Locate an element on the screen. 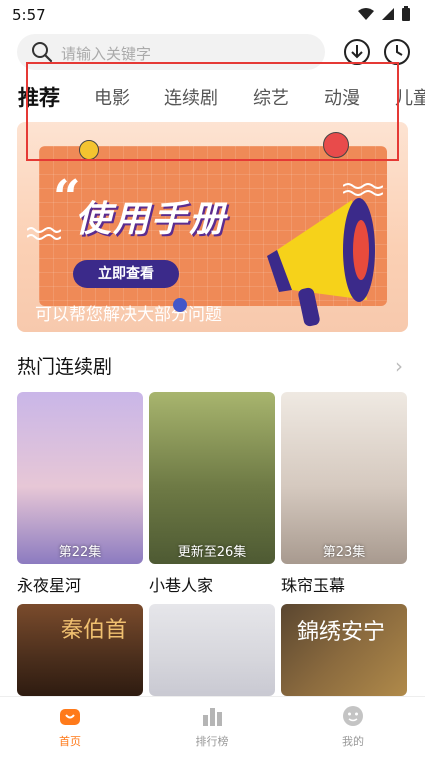 This screenshot has height=757, width=425. show-poster: 第22集 is located at coordinates (80, 478).